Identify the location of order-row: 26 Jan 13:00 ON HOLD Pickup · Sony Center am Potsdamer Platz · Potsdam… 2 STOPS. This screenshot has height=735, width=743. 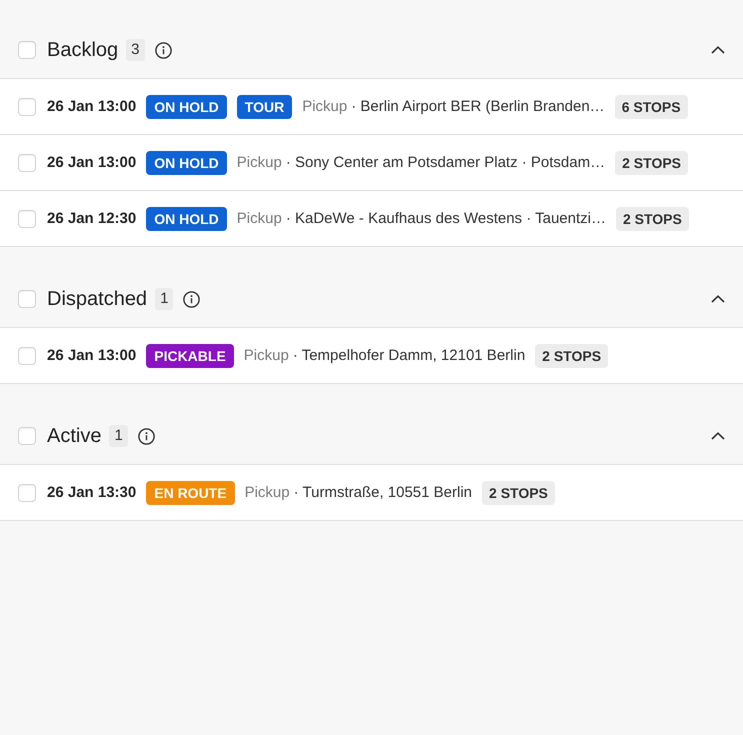
(371, 163).